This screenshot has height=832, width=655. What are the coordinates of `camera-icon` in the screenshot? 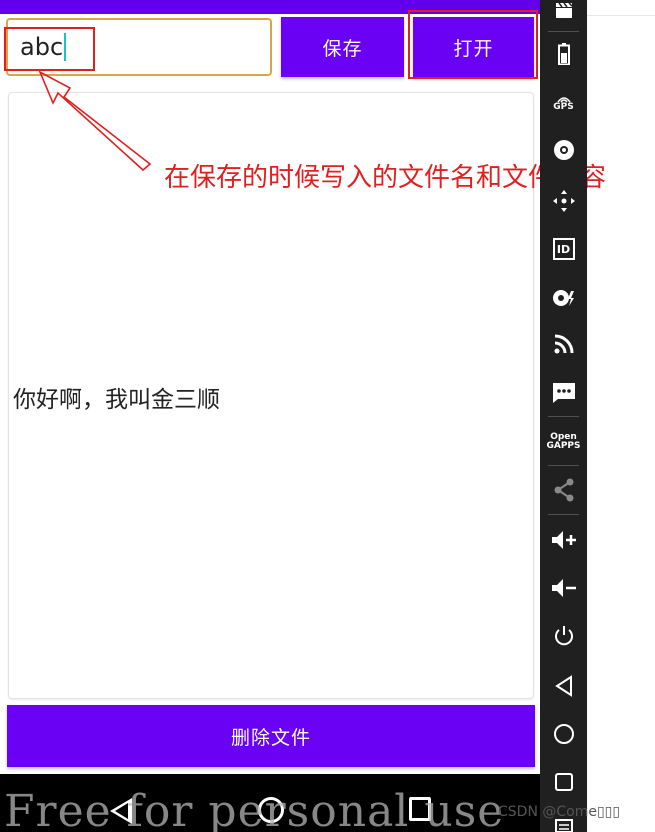 It's located at (563, 150).